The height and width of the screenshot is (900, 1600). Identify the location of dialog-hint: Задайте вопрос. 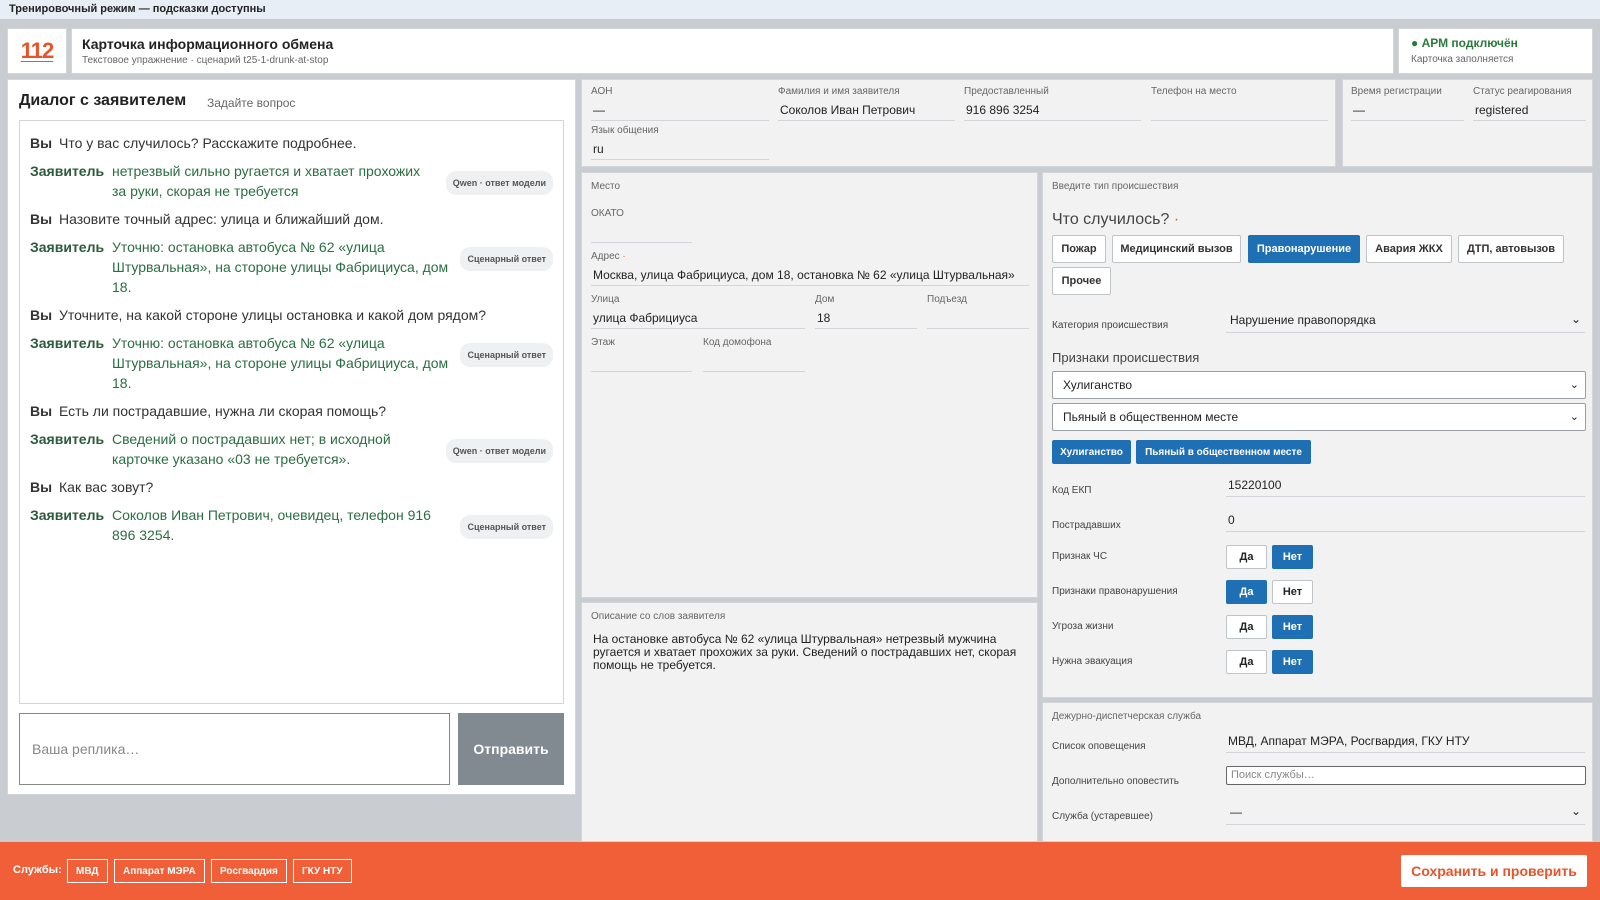
(251, 103).